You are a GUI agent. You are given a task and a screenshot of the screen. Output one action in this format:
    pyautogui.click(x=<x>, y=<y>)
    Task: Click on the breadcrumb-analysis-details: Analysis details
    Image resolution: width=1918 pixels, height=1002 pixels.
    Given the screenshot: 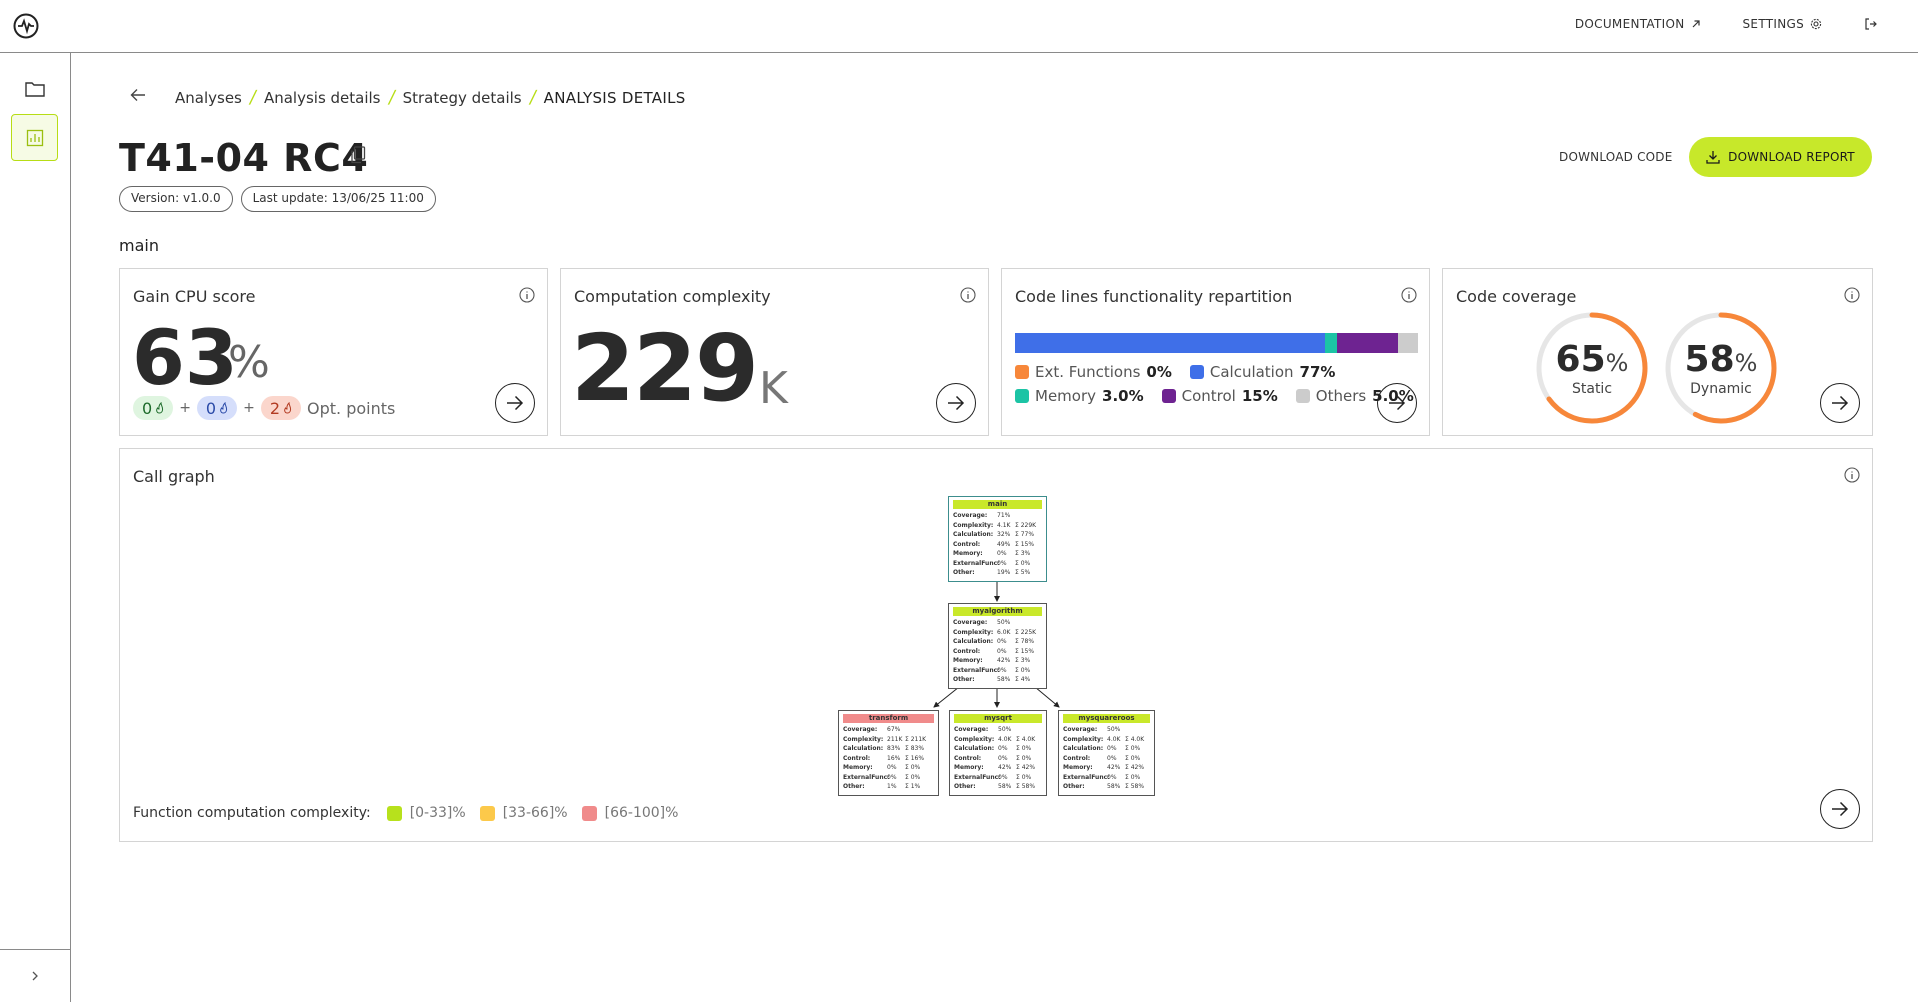 What is the action you would take?
    pyautogui.click(x=322, y=98)
    